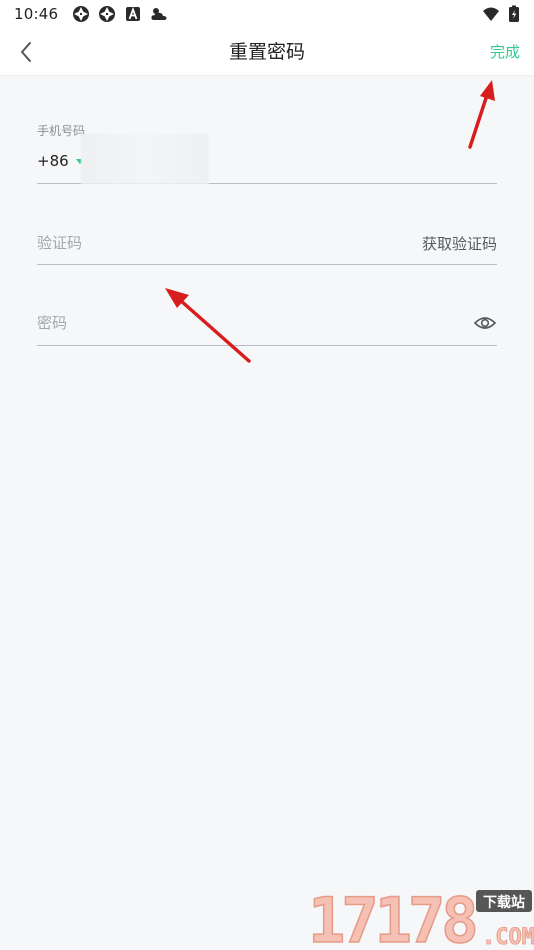  I want to click on watermark-badge: 下载站, so click(504, 902).